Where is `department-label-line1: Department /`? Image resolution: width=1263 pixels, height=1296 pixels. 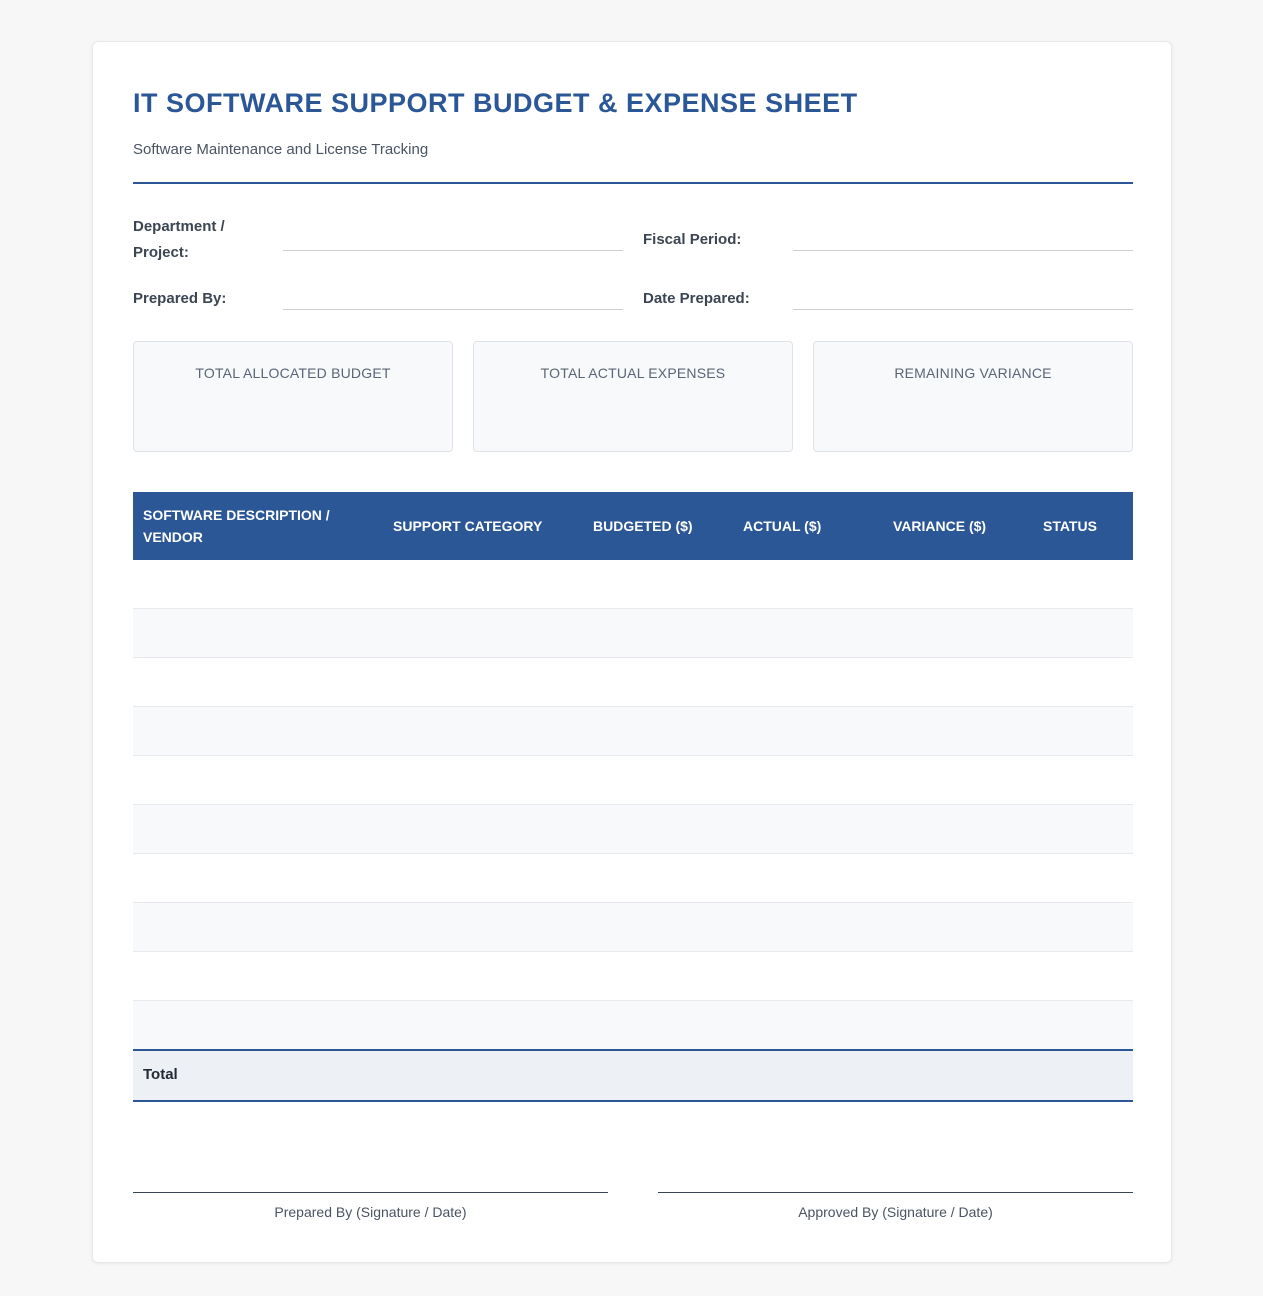 department-label-line1: Department / is located at coordinates (179, 226).